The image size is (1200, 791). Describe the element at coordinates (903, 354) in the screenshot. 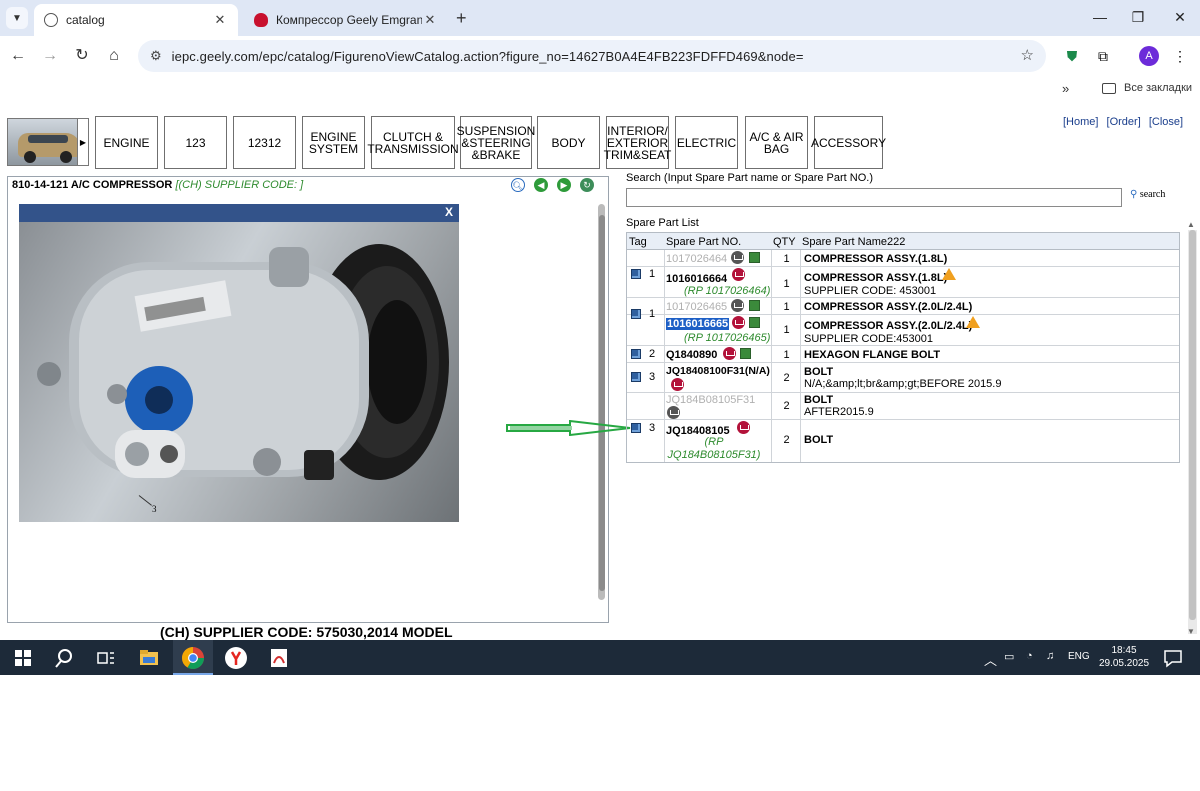

I see `table-row: 2 Q1840890 1 HEXAGON FLANGE BOLT` at that location.